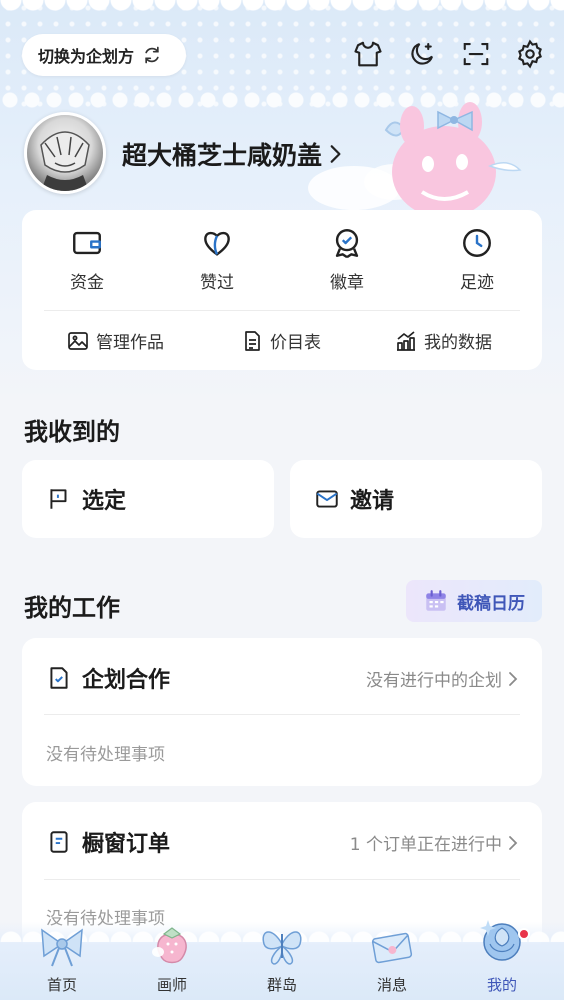 The width and height of the screenshot is (564, 1000). I want to click on order-list-icon, so click(59, 842).